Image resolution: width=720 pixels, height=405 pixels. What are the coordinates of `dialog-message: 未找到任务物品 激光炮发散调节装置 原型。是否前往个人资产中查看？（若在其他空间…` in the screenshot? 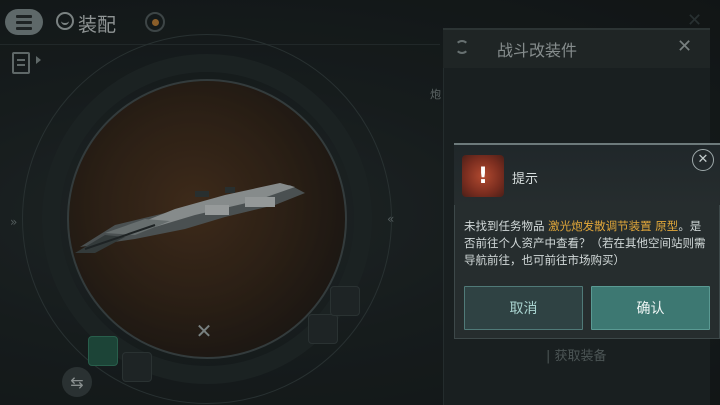 It's located at (588, 243).